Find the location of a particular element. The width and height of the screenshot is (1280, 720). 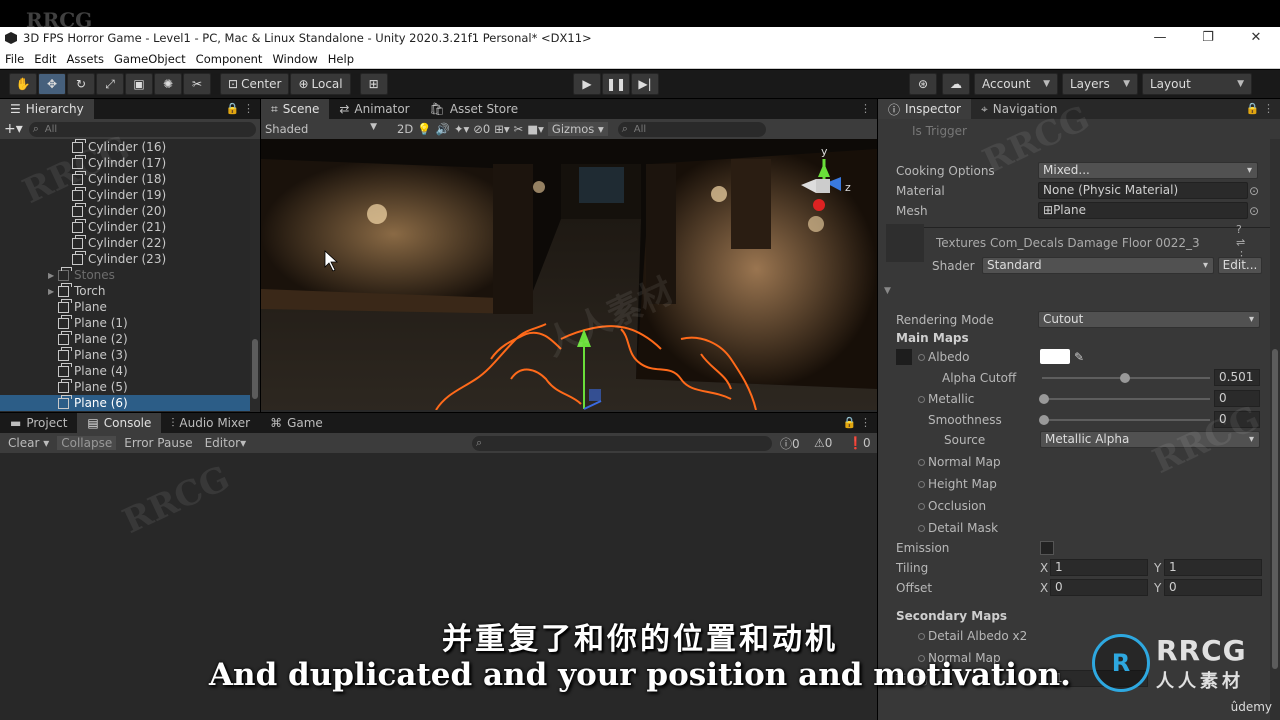

error-count: ❗0 is located at coordinates (859, 443).